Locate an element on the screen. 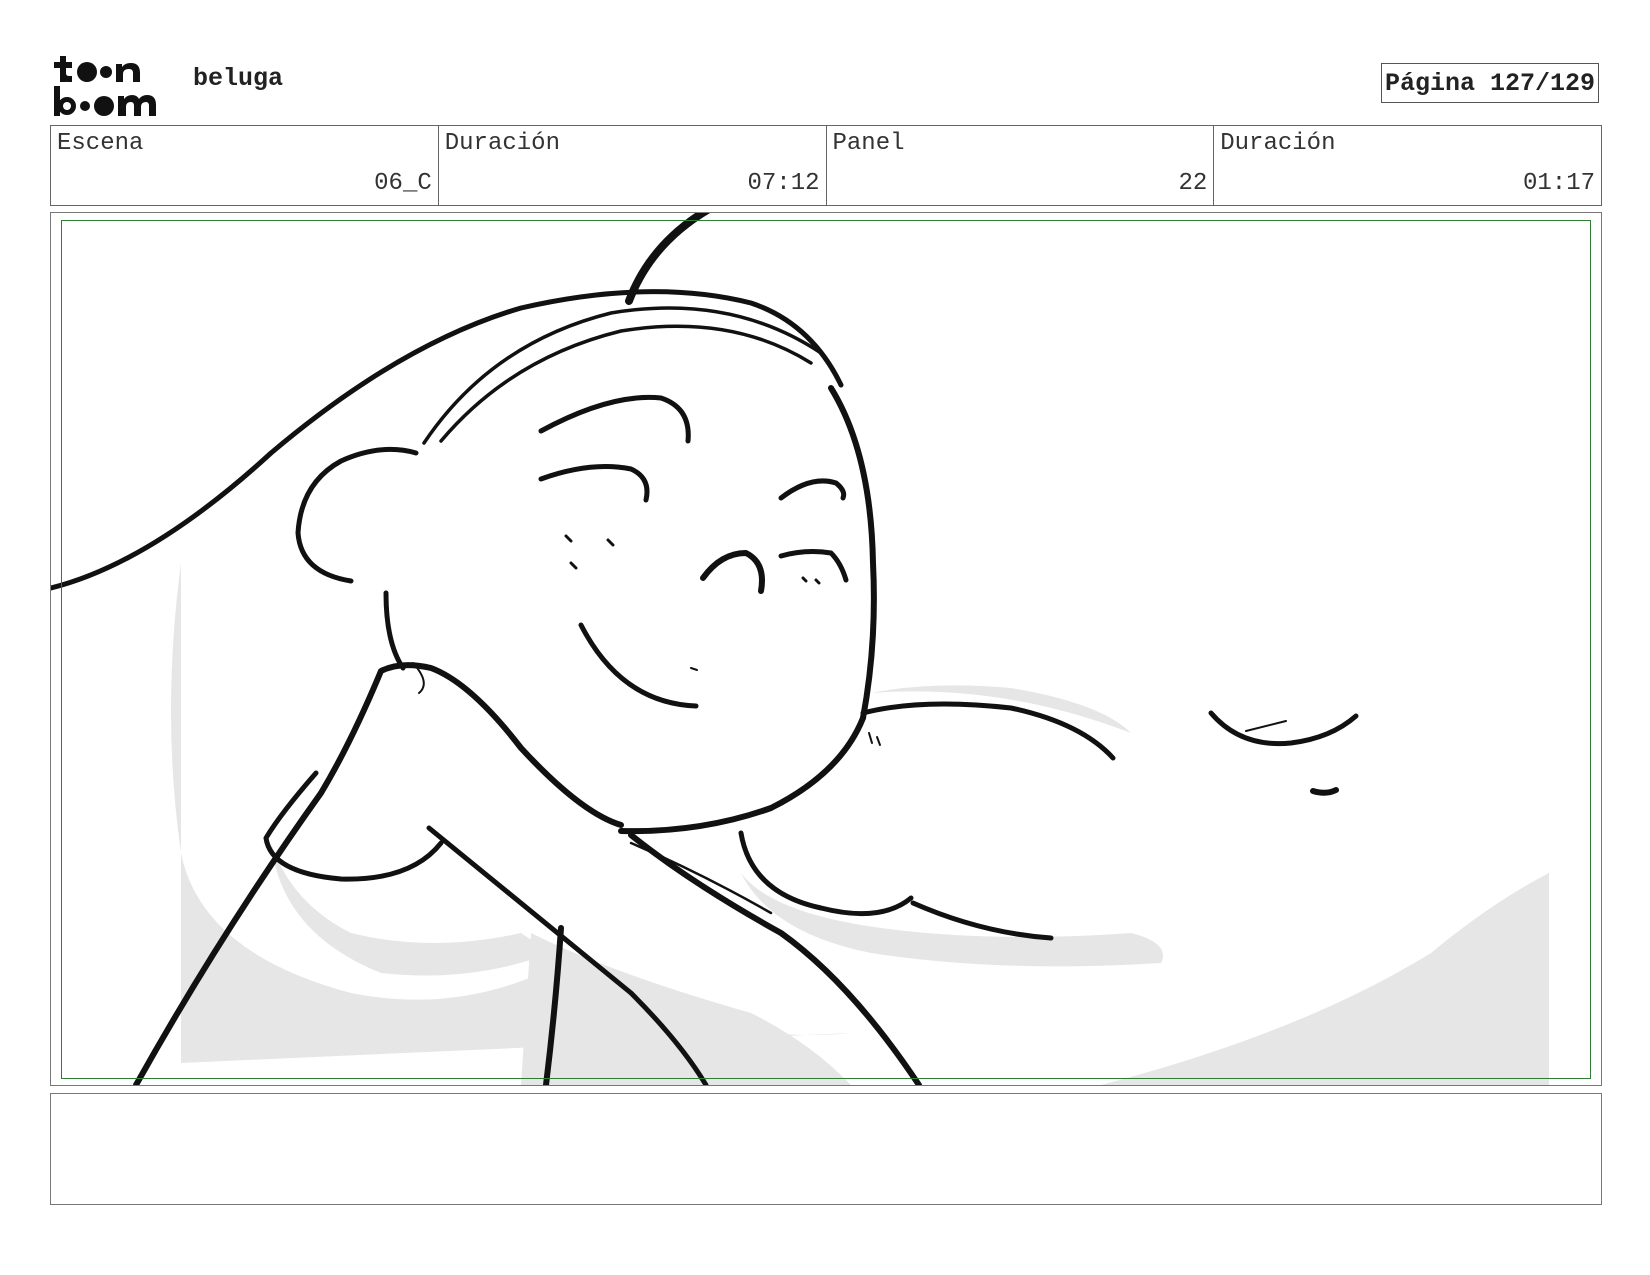 The image size is (1650, 1275). panel-duration-value: 01:17 is located at coordinates (1558, 183).